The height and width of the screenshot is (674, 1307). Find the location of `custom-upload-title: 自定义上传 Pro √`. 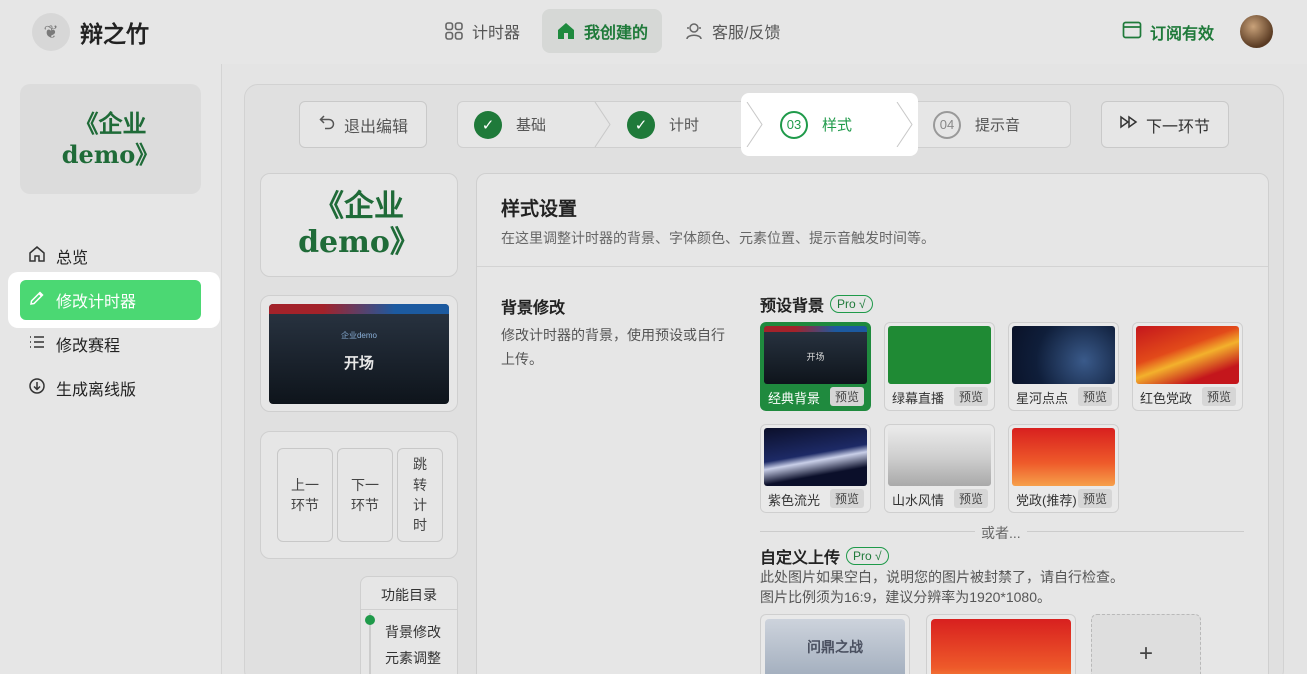

custom-upload-title: 自定义上传 Pro √ is located at coordinates (824, 556).